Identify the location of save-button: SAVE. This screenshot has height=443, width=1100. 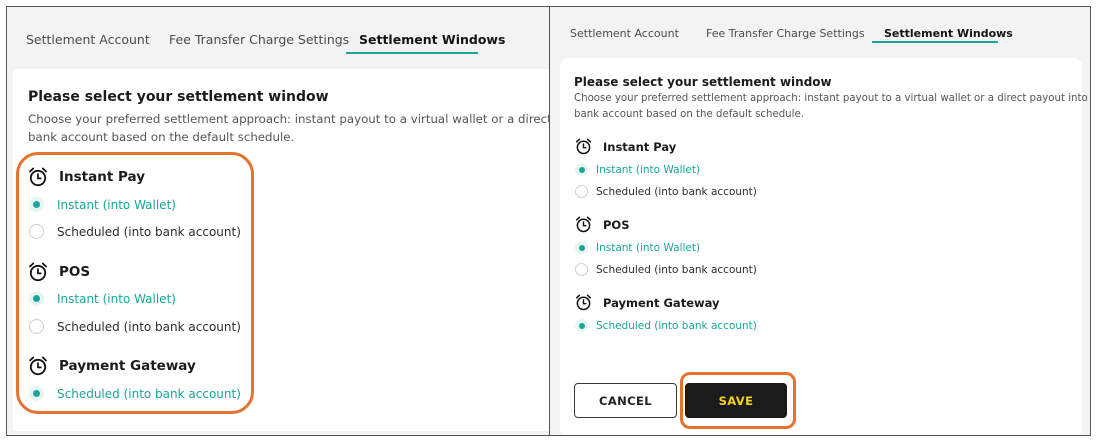
(736, 400).